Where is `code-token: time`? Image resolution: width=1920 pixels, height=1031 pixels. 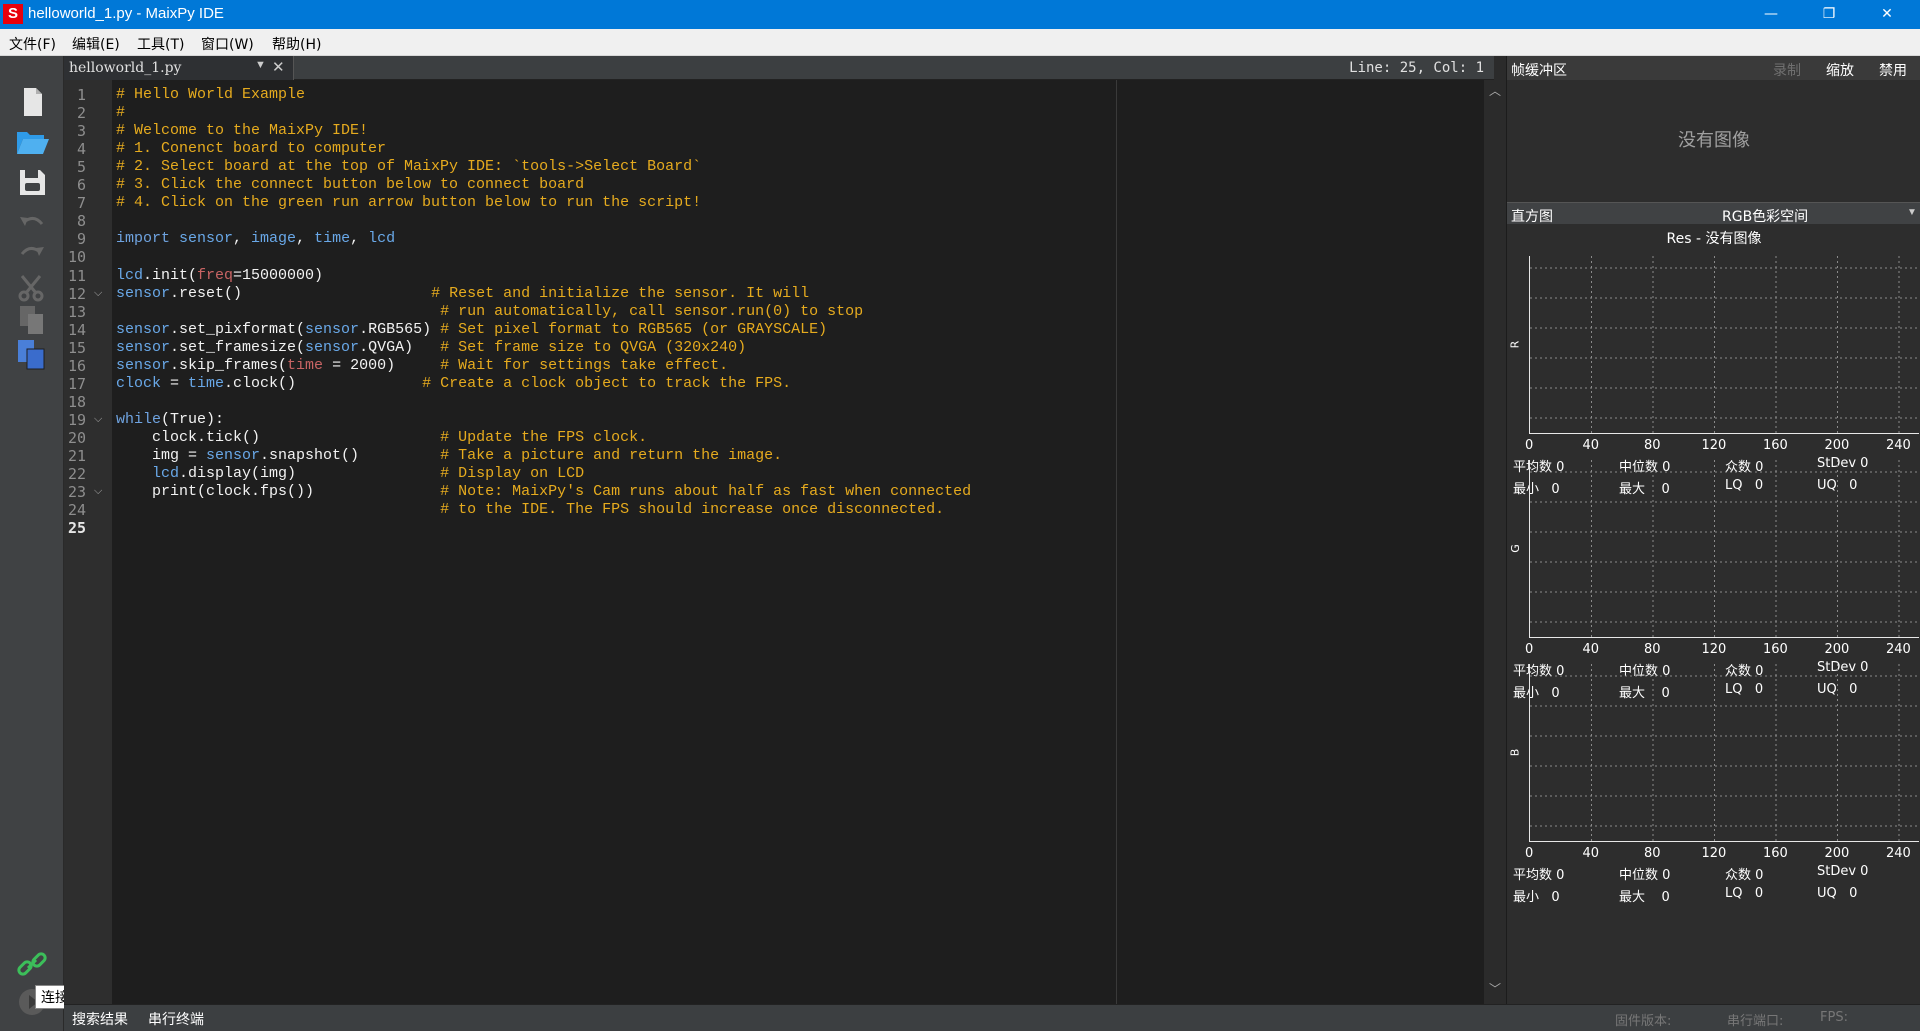 code-token: time is located at coordinates (305, 365).